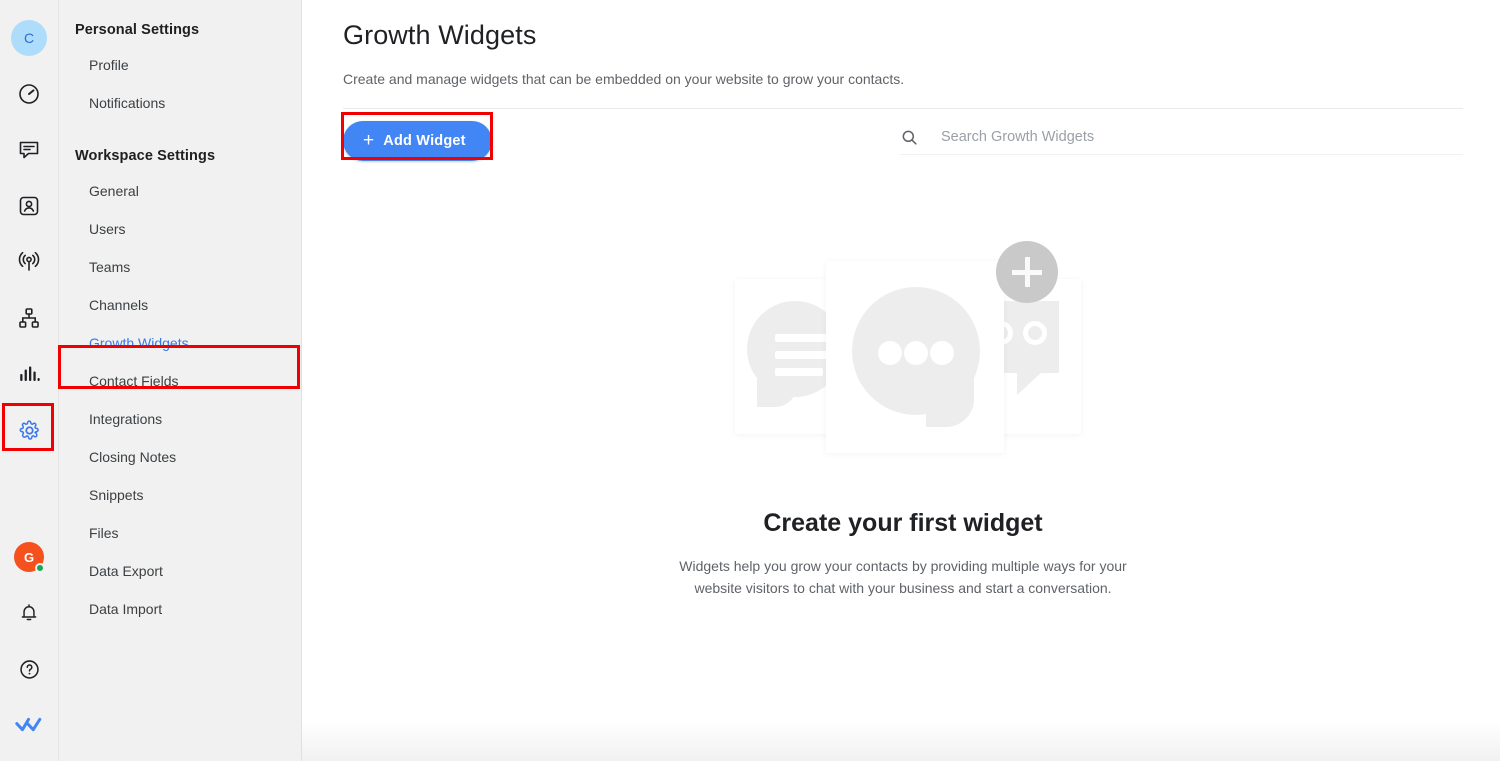 The width and height of the screenshot is (1500, 761). I want to click on page-title: Growth Widgets, so click(440, 35).